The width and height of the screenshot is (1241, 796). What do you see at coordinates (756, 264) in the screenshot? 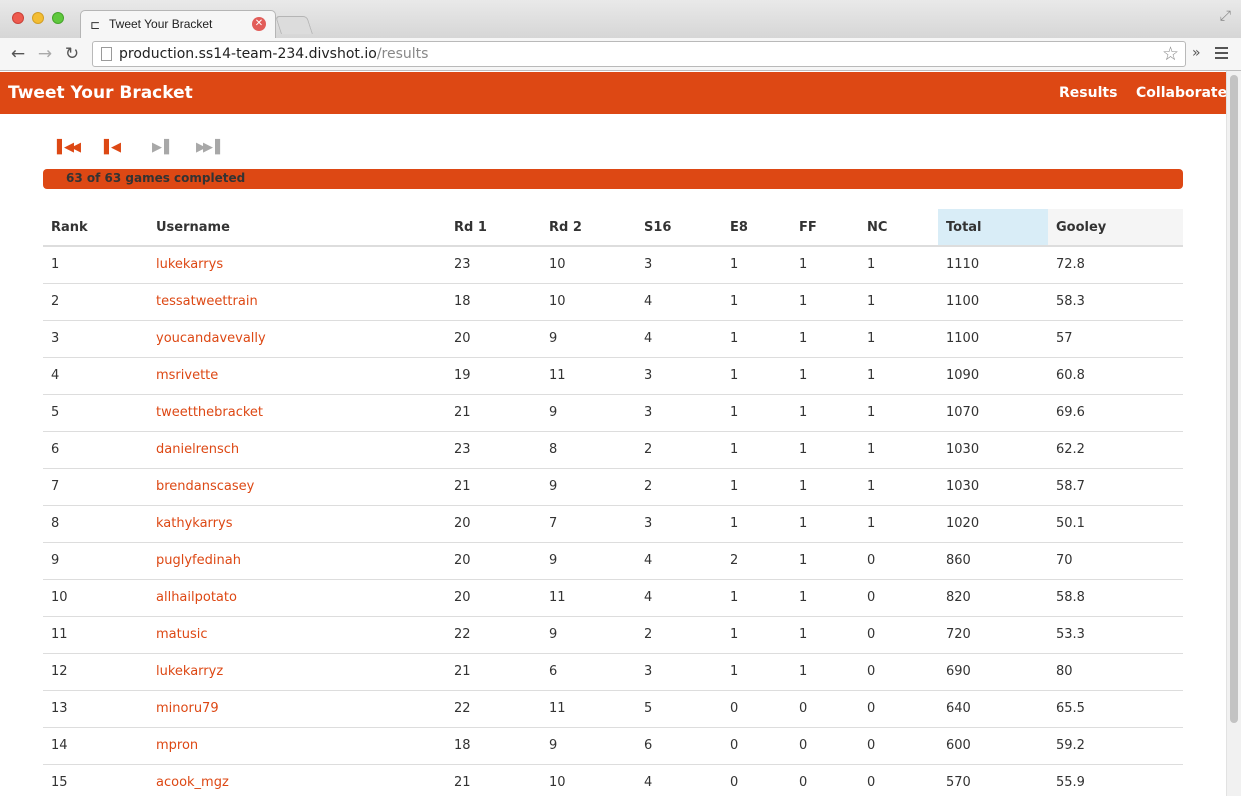
I see `cell-e8: 1` at bounding box center [756, 264].